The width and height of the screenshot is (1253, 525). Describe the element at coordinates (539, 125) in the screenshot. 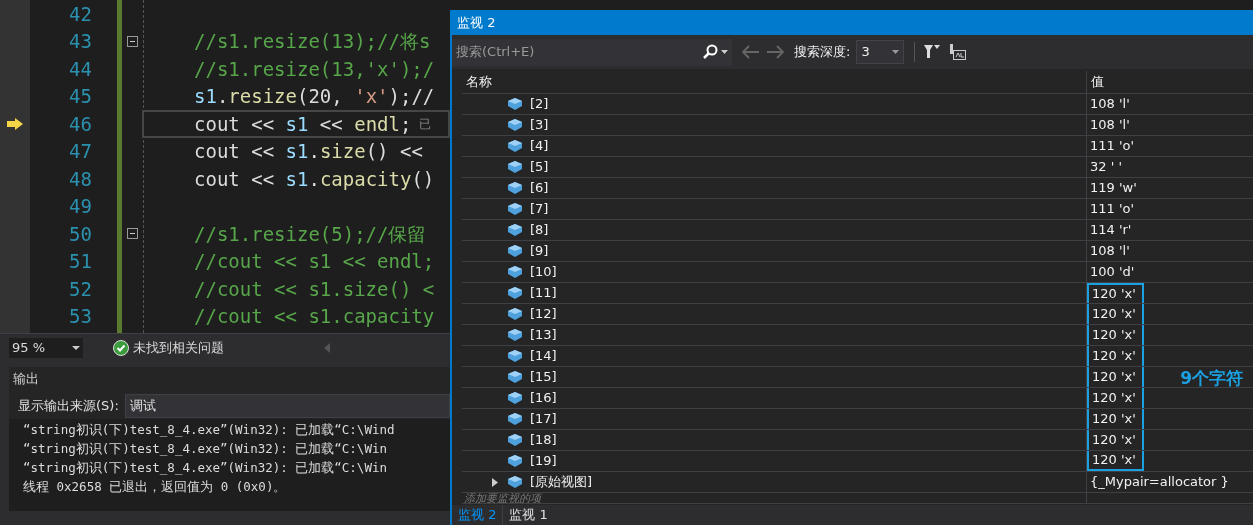

I see `item-name: [3]` at that location.